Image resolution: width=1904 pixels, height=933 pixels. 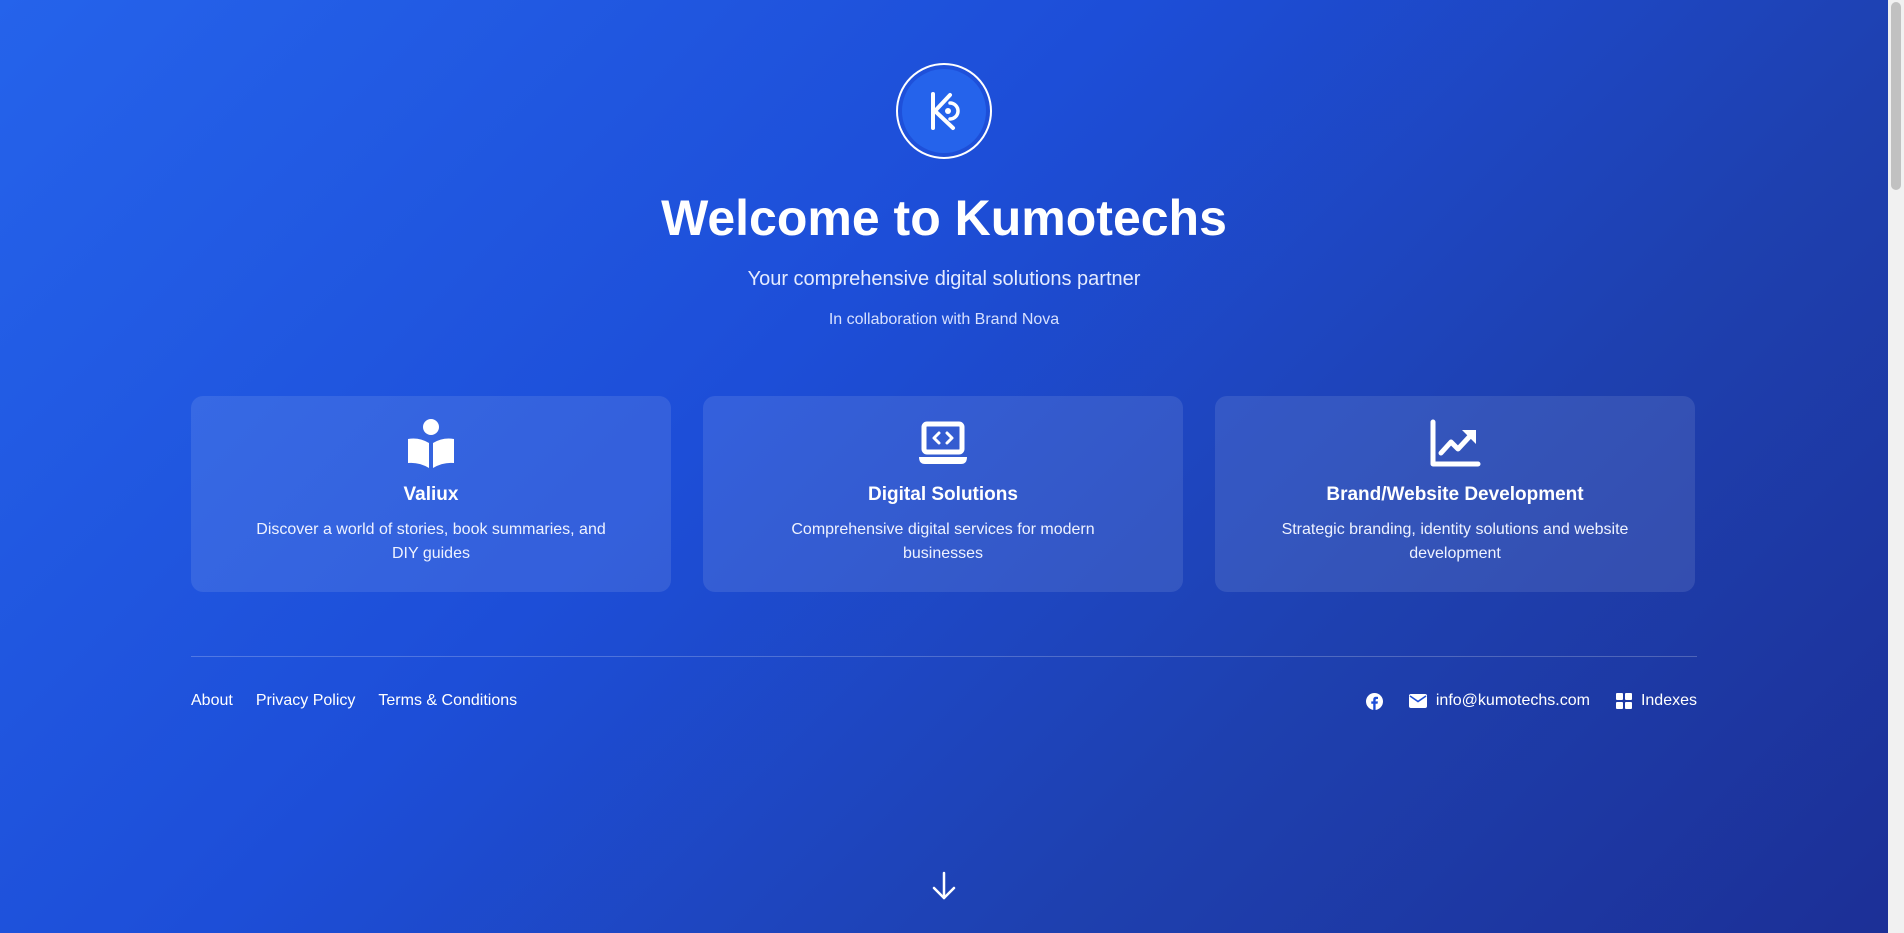 What do you see at coordinates (944, 218) in the screenshot?
I see `page-title: Welcome to Kumotechs` at bounding box center [944, 218].